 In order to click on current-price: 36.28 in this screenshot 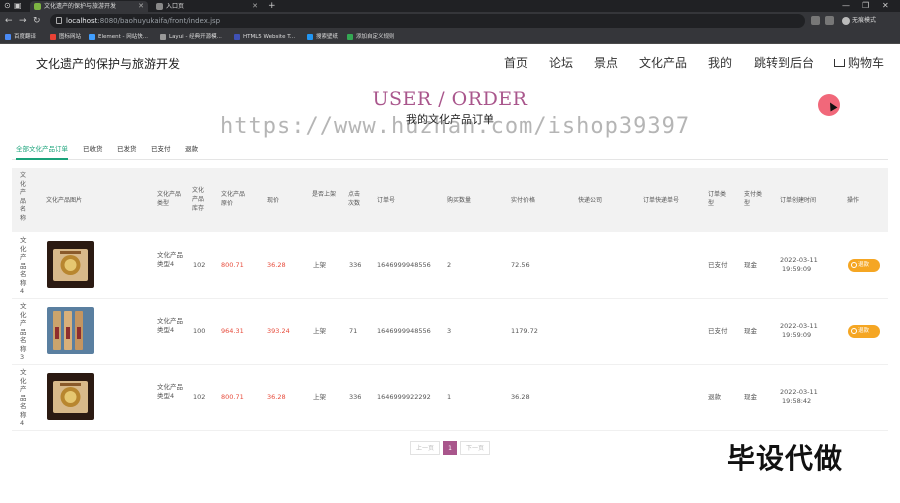, I will do `click(276, 265)`.